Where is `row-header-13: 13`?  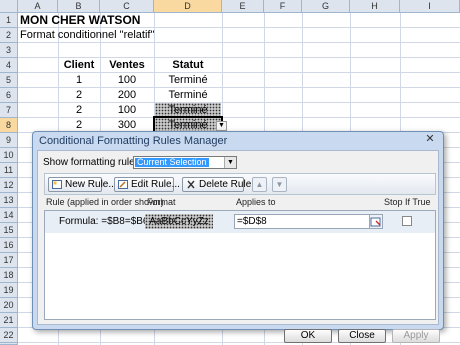
row-header-13: 13 is located at coordinates (9, 200).